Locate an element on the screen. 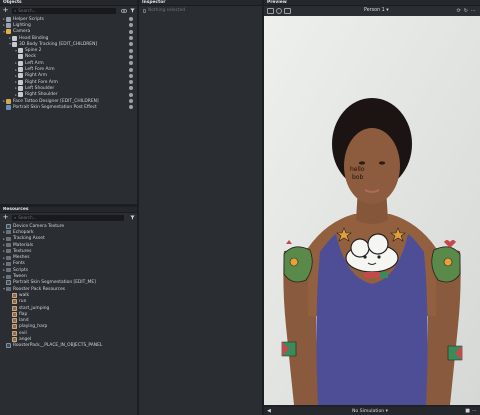 Image resolution: width=480 pixels, height=415 pixels. eye-icon is located at coordinates (124, 11).